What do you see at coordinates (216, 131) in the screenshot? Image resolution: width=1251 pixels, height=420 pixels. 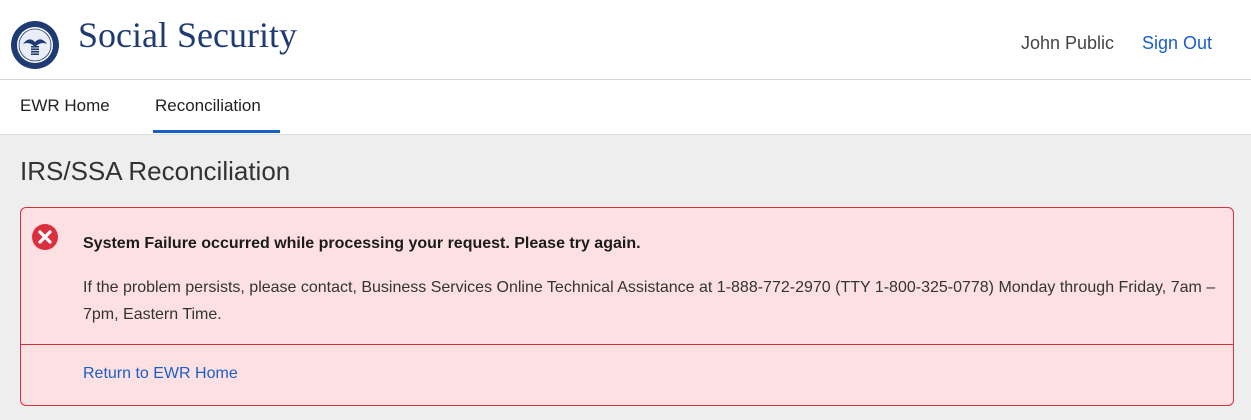 I see `active-tab-indicator` at bounding box center [216, 131].